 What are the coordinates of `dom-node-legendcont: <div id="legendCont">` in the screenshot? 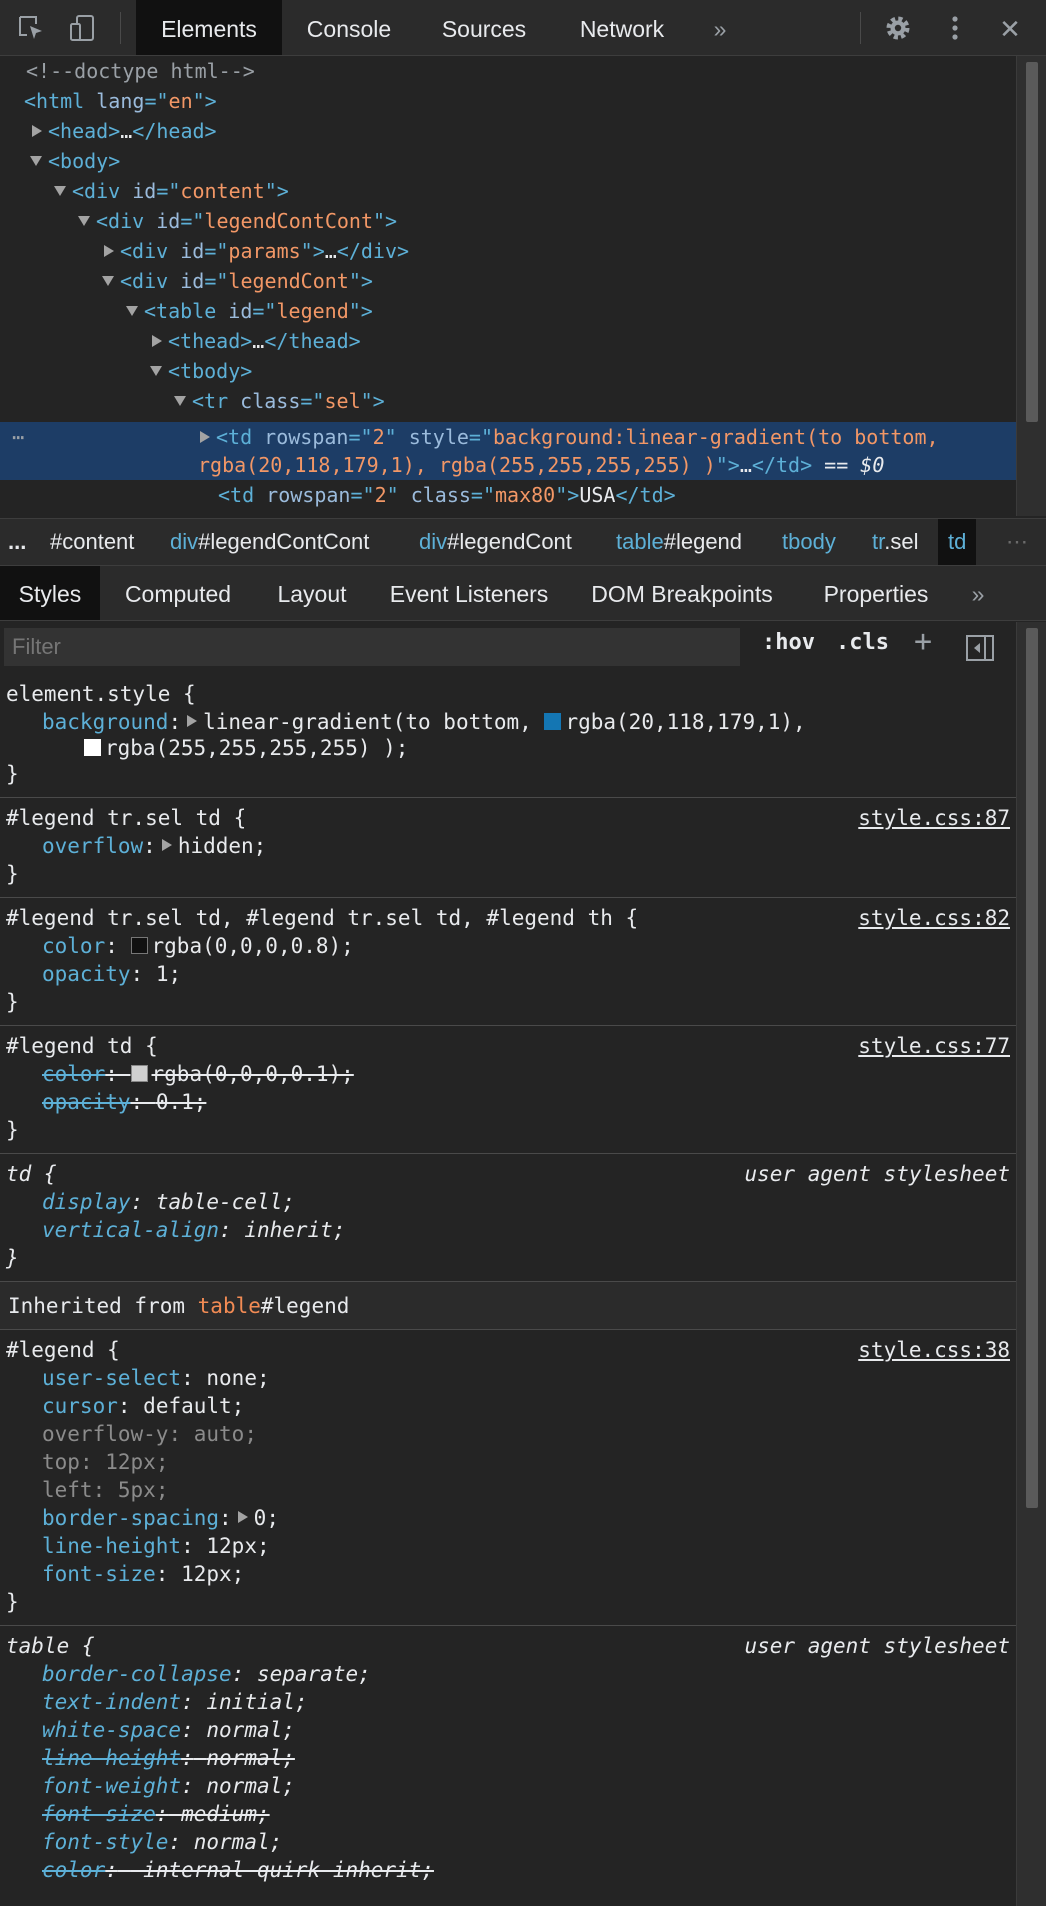 It's located at (237, 281).